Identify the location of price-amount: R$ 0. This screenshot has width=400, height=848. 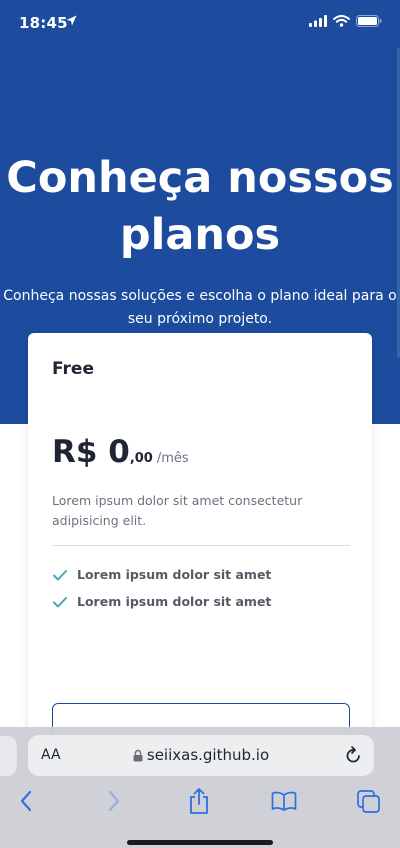
(91, 452).